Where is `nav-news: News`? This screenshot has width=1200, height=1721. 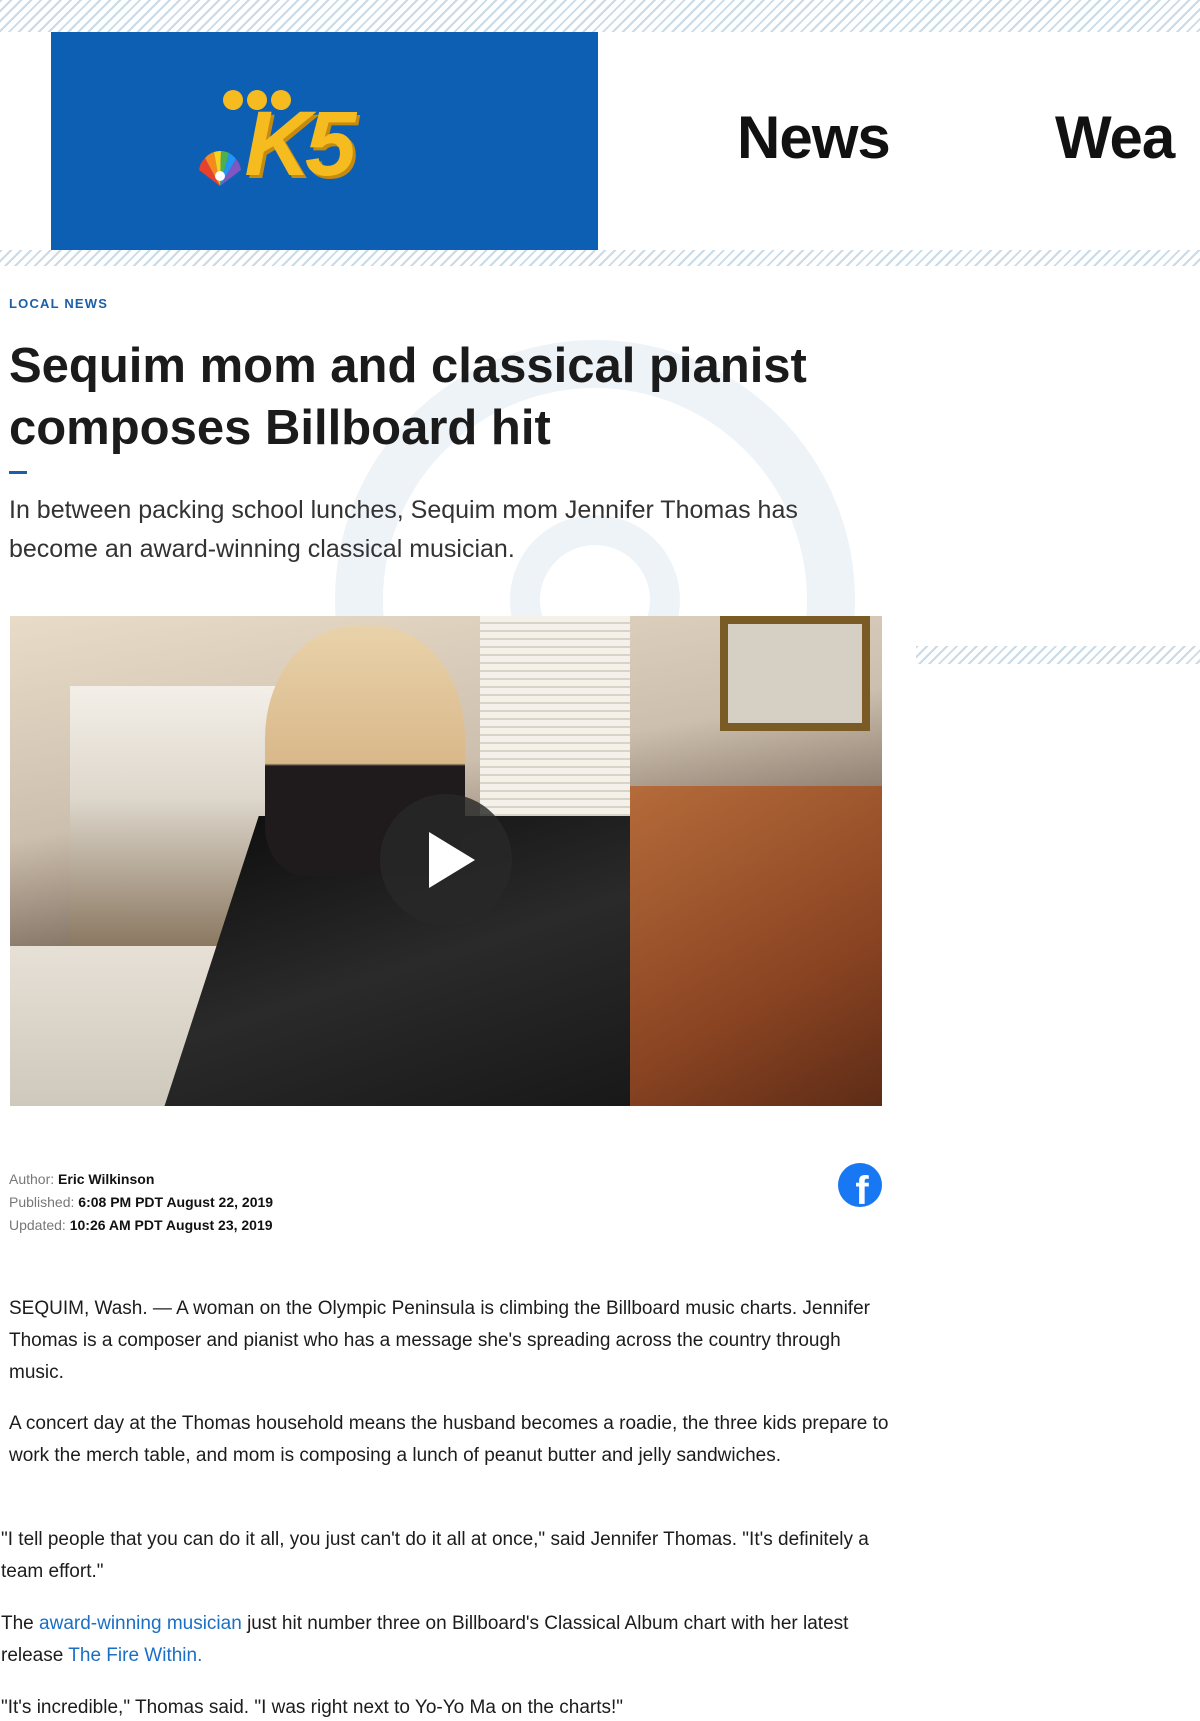
nav-news: News is located at coordinates (814, 138).